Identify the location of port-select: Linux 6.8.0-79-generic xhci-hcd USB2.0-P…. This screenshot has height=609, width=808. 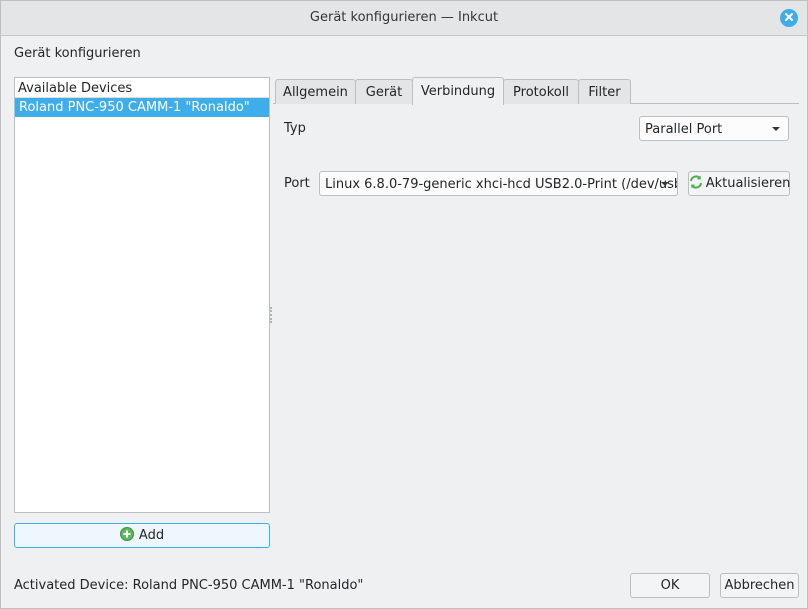
(498, 183).